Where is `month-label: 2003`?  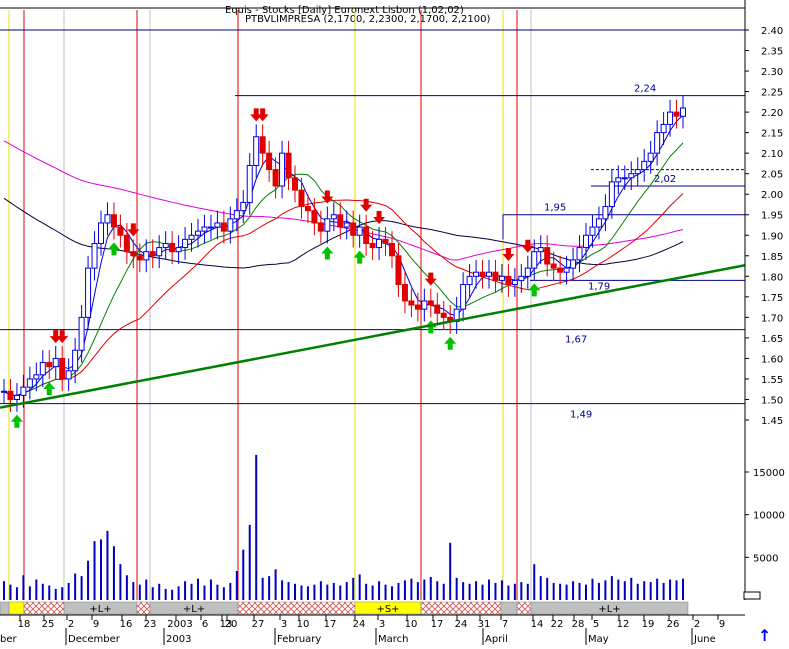 month-label: 2003 is located at coordinates (178, 639).